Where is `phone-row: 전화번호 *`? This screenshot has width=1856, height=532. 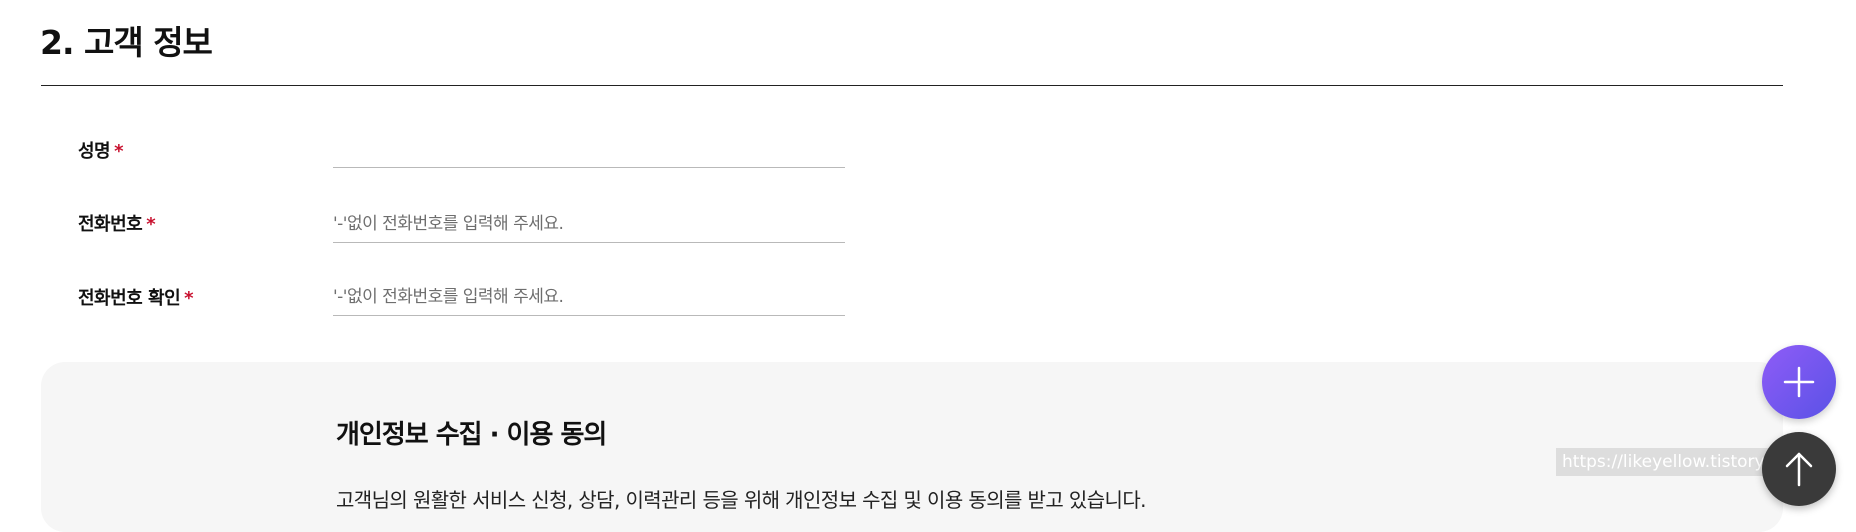
phone-row: 전화번호 * is located at coordinates (463, 236).